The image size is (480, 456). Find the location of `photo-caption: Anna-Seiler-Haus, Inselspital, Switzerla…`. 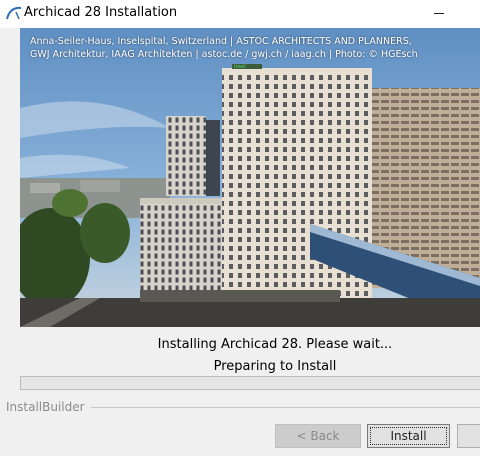

photo-caption: Anna-Seiler-Haus, Inselspital, Switzerla… is located at coordinates (250, 48).